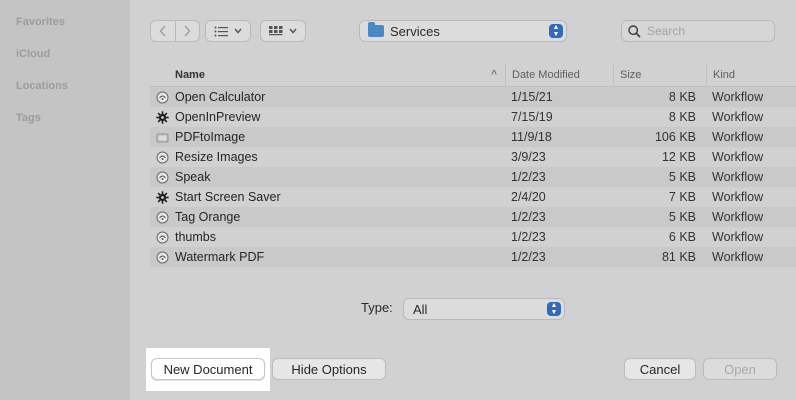  Describe the element at coordinates (484, 309) in the screenshot. I see `type-popup: All ▲ ▼` at that location.